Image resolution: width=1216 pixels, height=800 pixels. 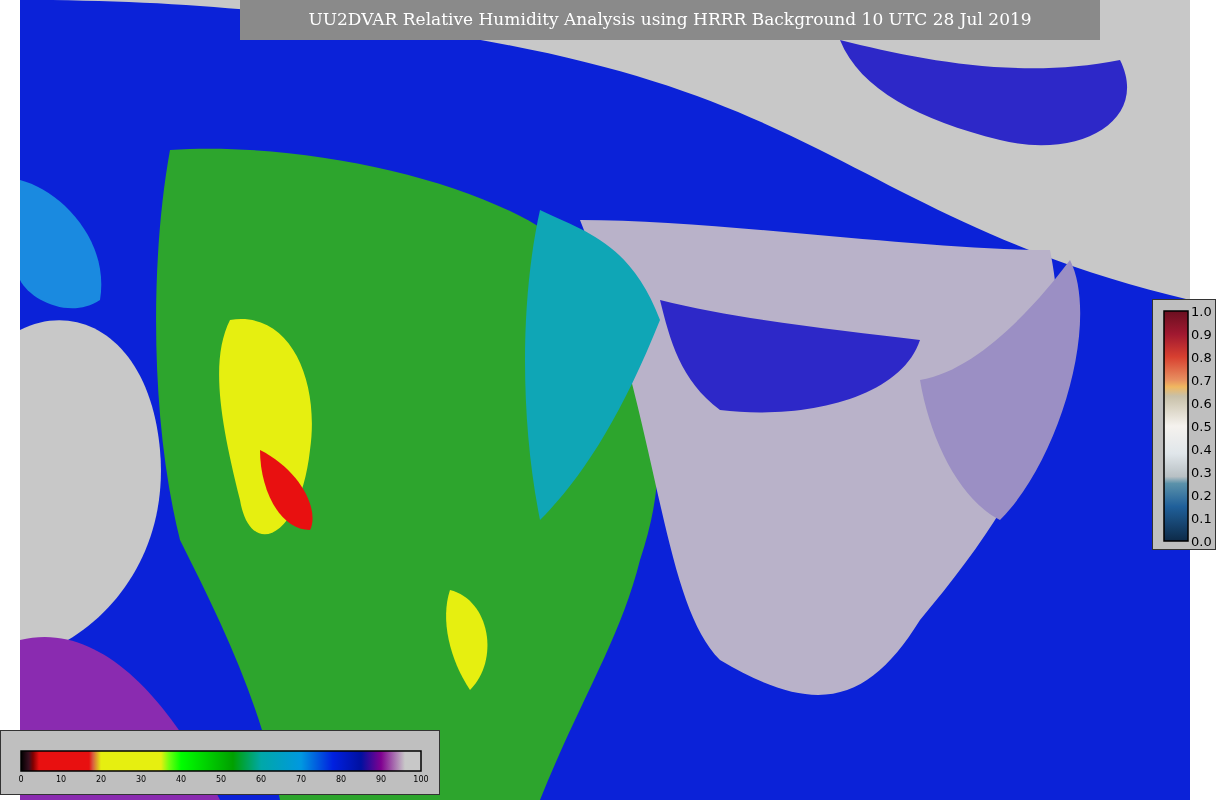 I want to click on colorbar-tick-label: 0, so click(x=21, y=780).